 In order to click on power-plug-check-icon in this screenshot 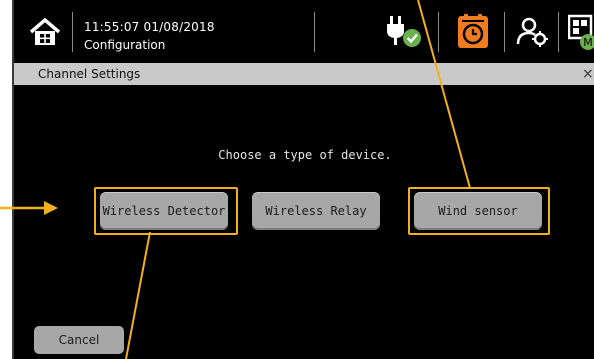, I will do `click(404, 31)`.